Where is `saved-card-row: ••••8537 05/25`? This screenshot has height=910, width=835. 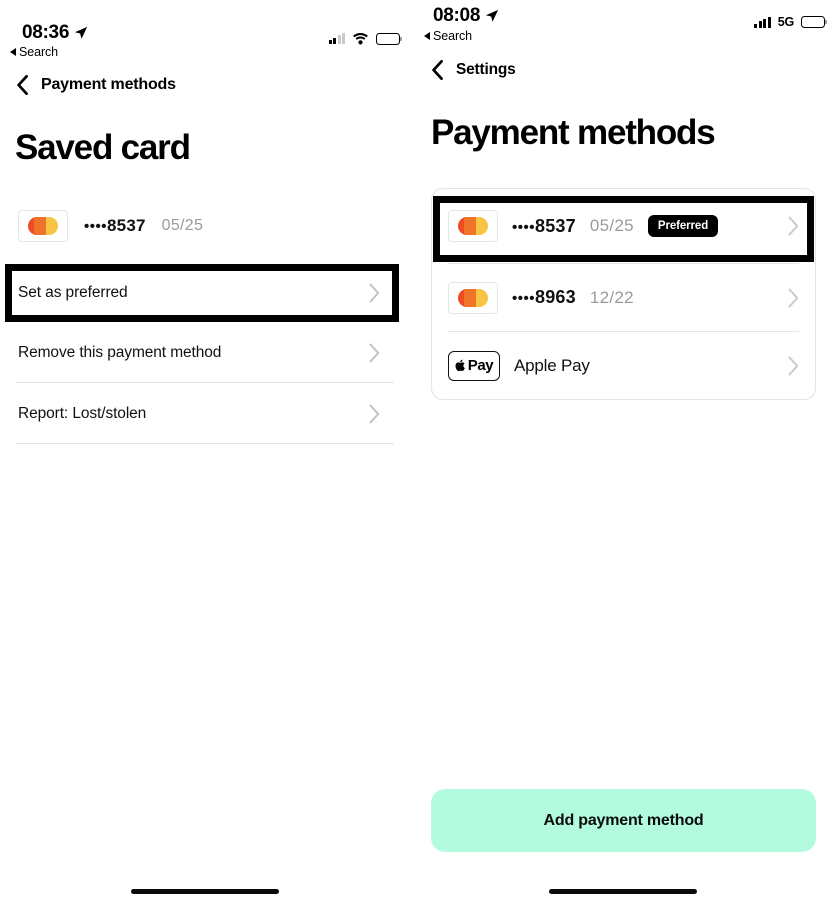 saved-card-row: ••••8537 05/25 is located at coordinates (110, 226).